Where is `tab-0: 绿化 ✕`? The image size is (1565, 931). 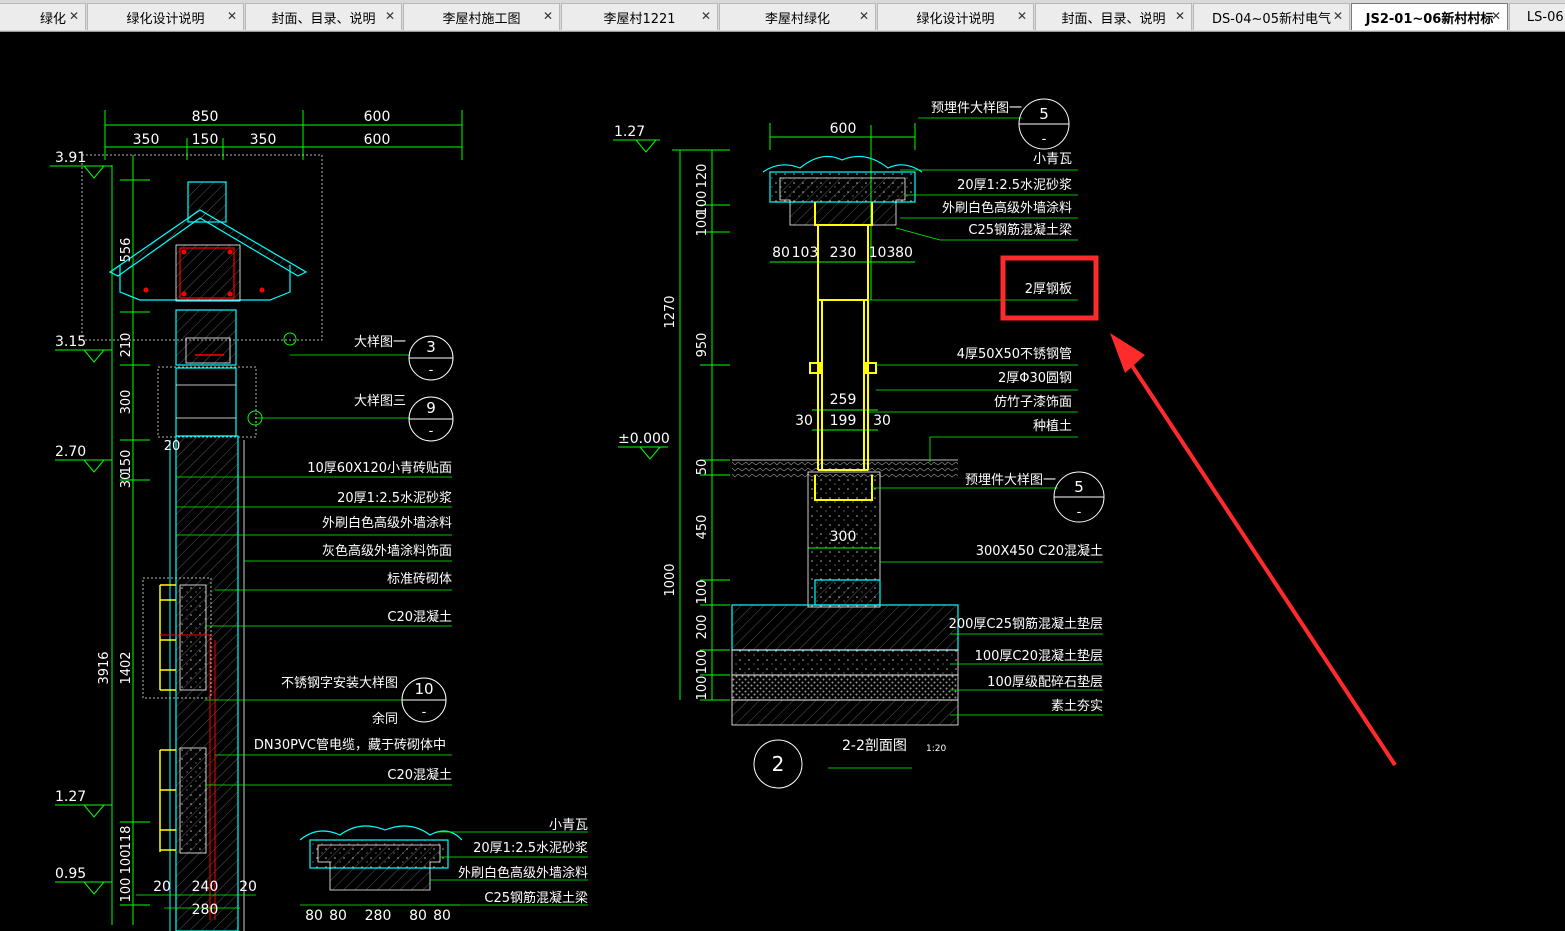 tab-0: 绿化 ✕ is located at coordinates (43, 16).